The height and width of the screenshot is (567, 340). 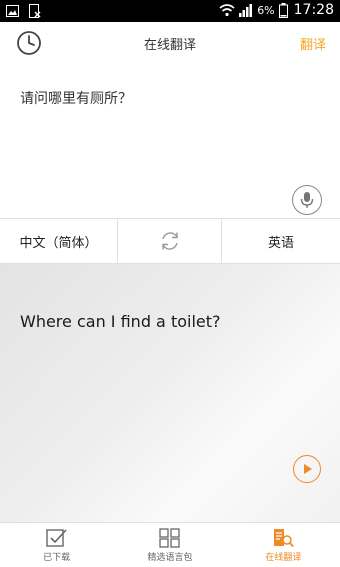 I want to click on voice-input-button, so click(x=307, y=200).